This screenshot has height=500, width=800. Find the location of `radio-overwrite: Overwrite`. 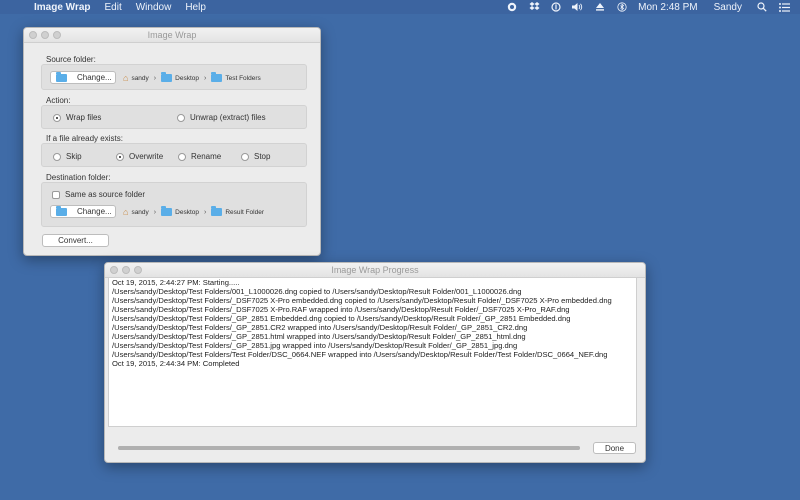

radio-overwrite: Overwrite is located at coordinates (139, 156).